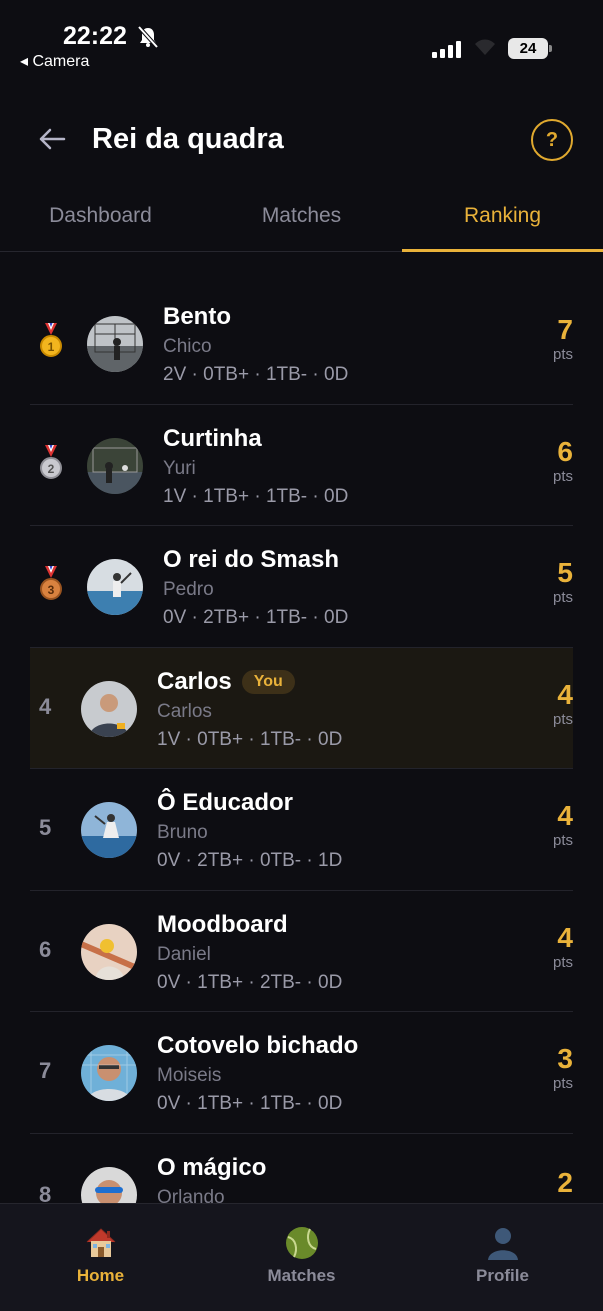  I want to click on points-value: 7, so click(565, 329).